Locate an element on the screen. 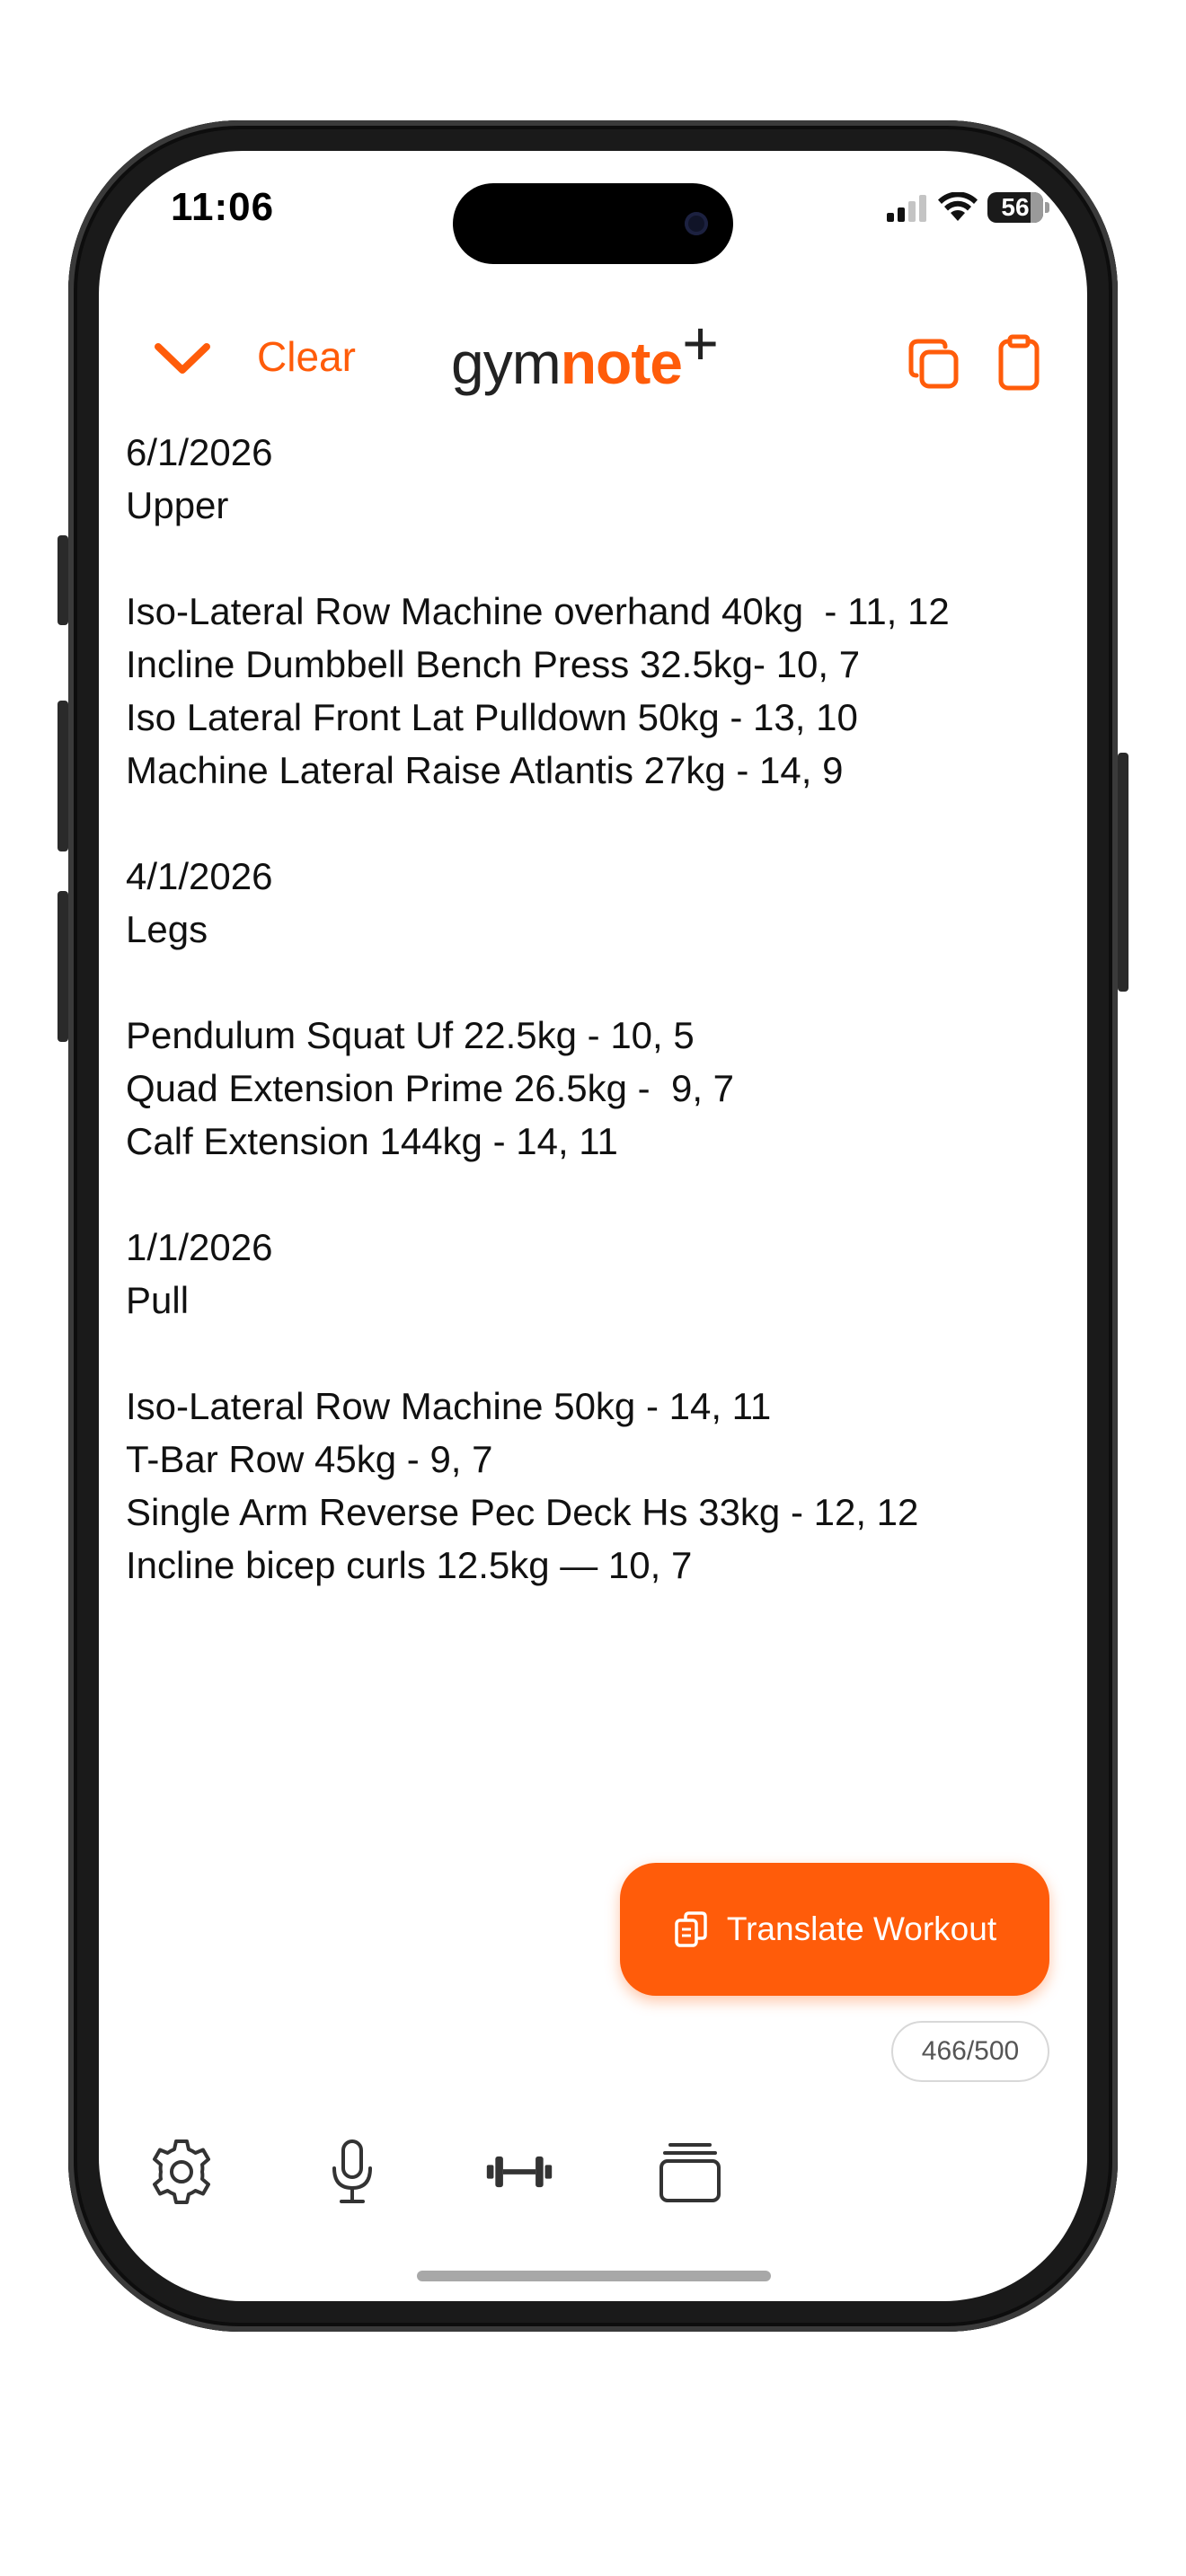 The height and width of the screenshot is (2576, 1186). microphone-icon is located at coordinates (352, 2171).